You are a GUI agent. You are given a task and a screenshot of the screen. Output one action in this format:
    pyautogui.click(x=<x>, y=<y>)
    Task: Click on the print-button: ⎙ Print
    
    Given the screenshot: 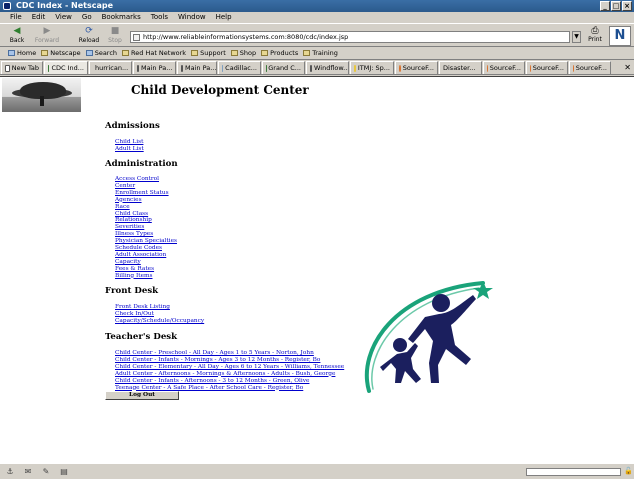 What is the action you would take?
    pyautogui.click(x=595, y=36)
    